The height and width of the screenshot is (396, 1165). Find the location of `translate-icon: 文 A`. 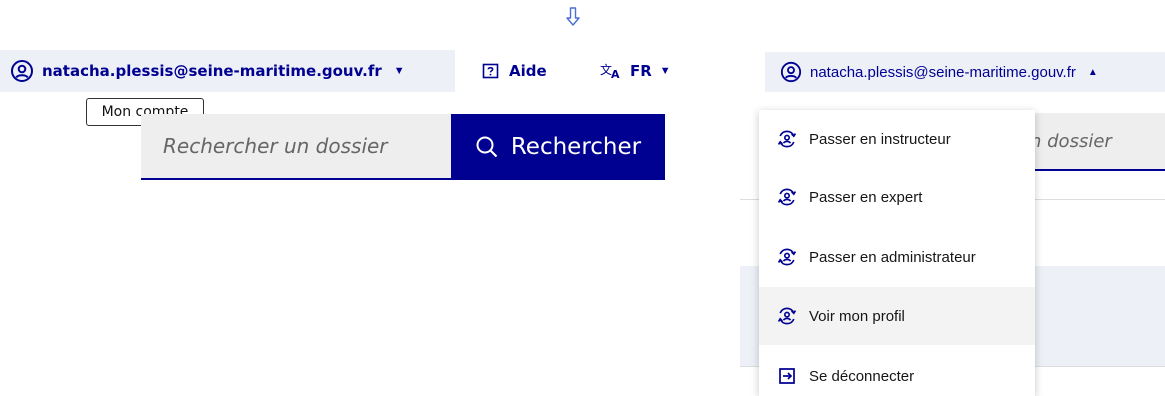

translate-icon: 文 A is located at coordinates (611, 71).